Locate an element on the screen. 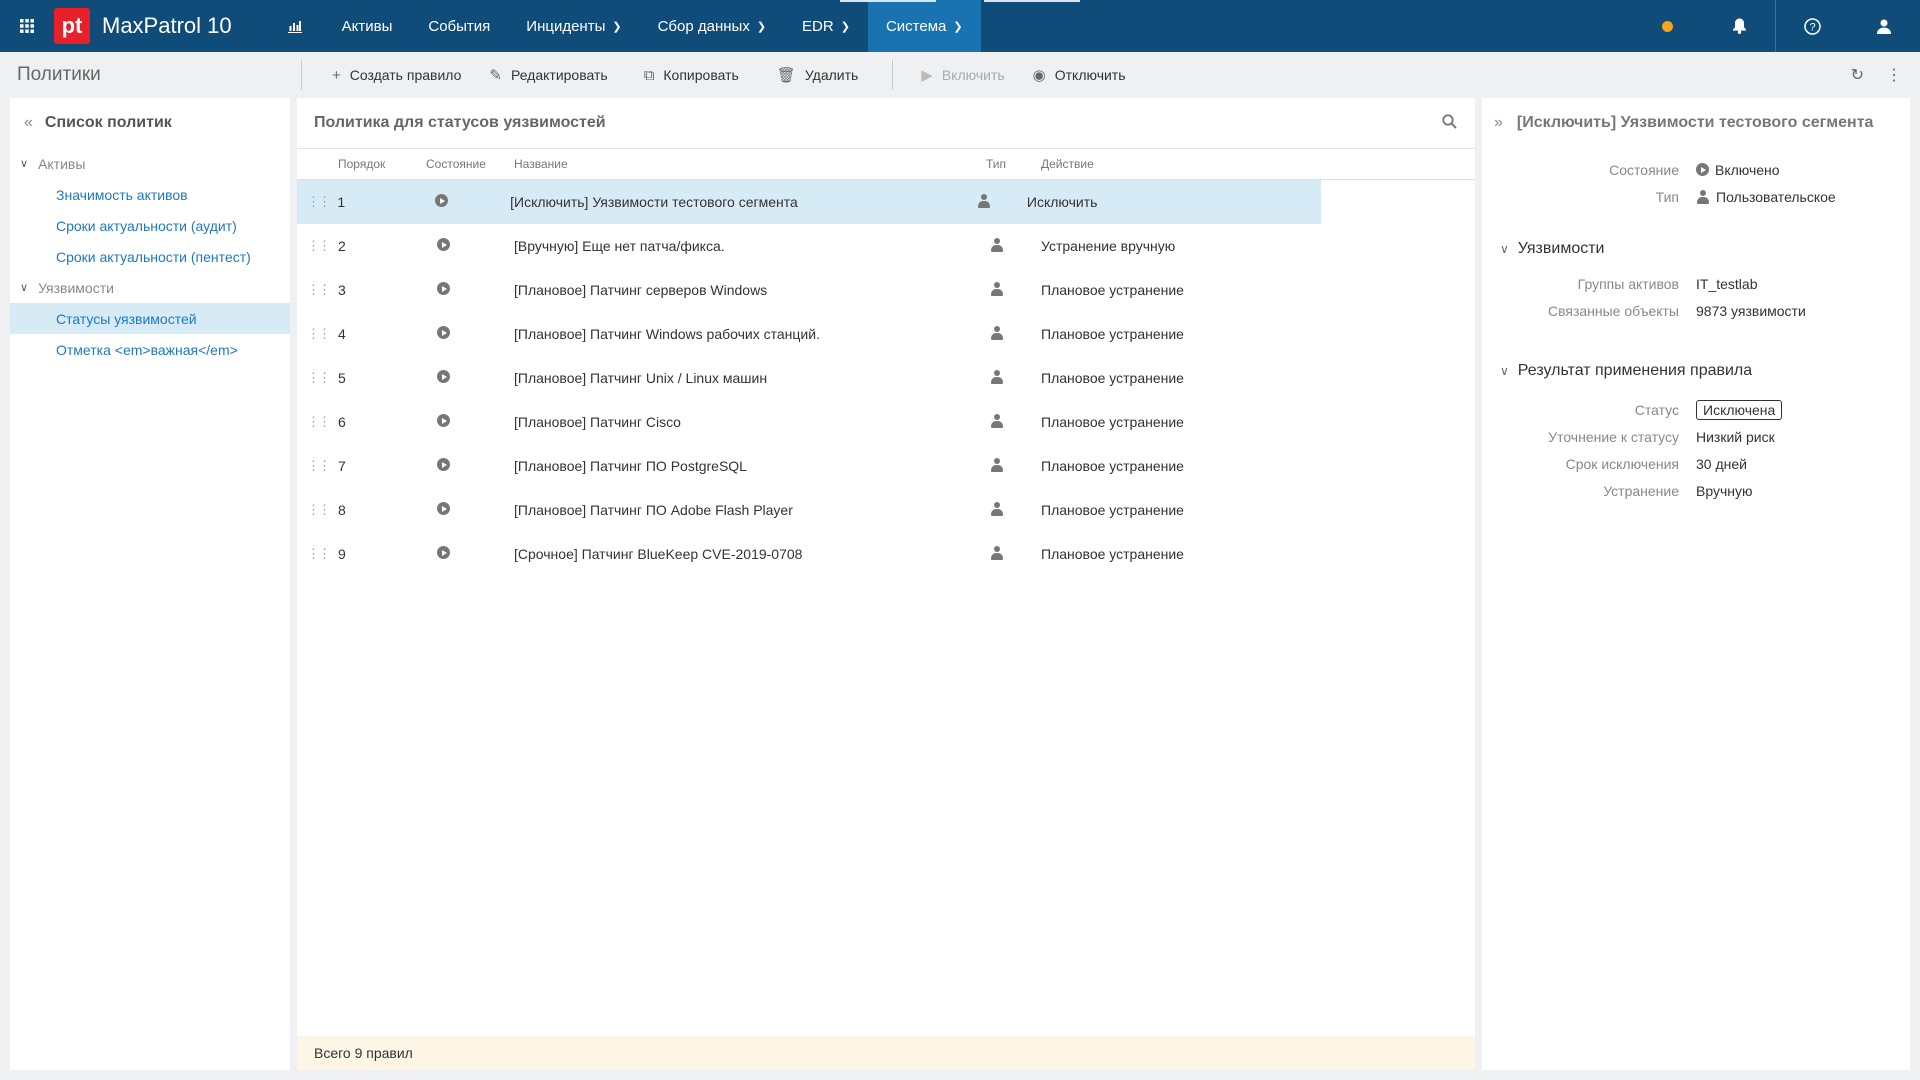 This screenshot has height=1080, width=1920. column-order: Порядок is located at coordinates (382, 164).